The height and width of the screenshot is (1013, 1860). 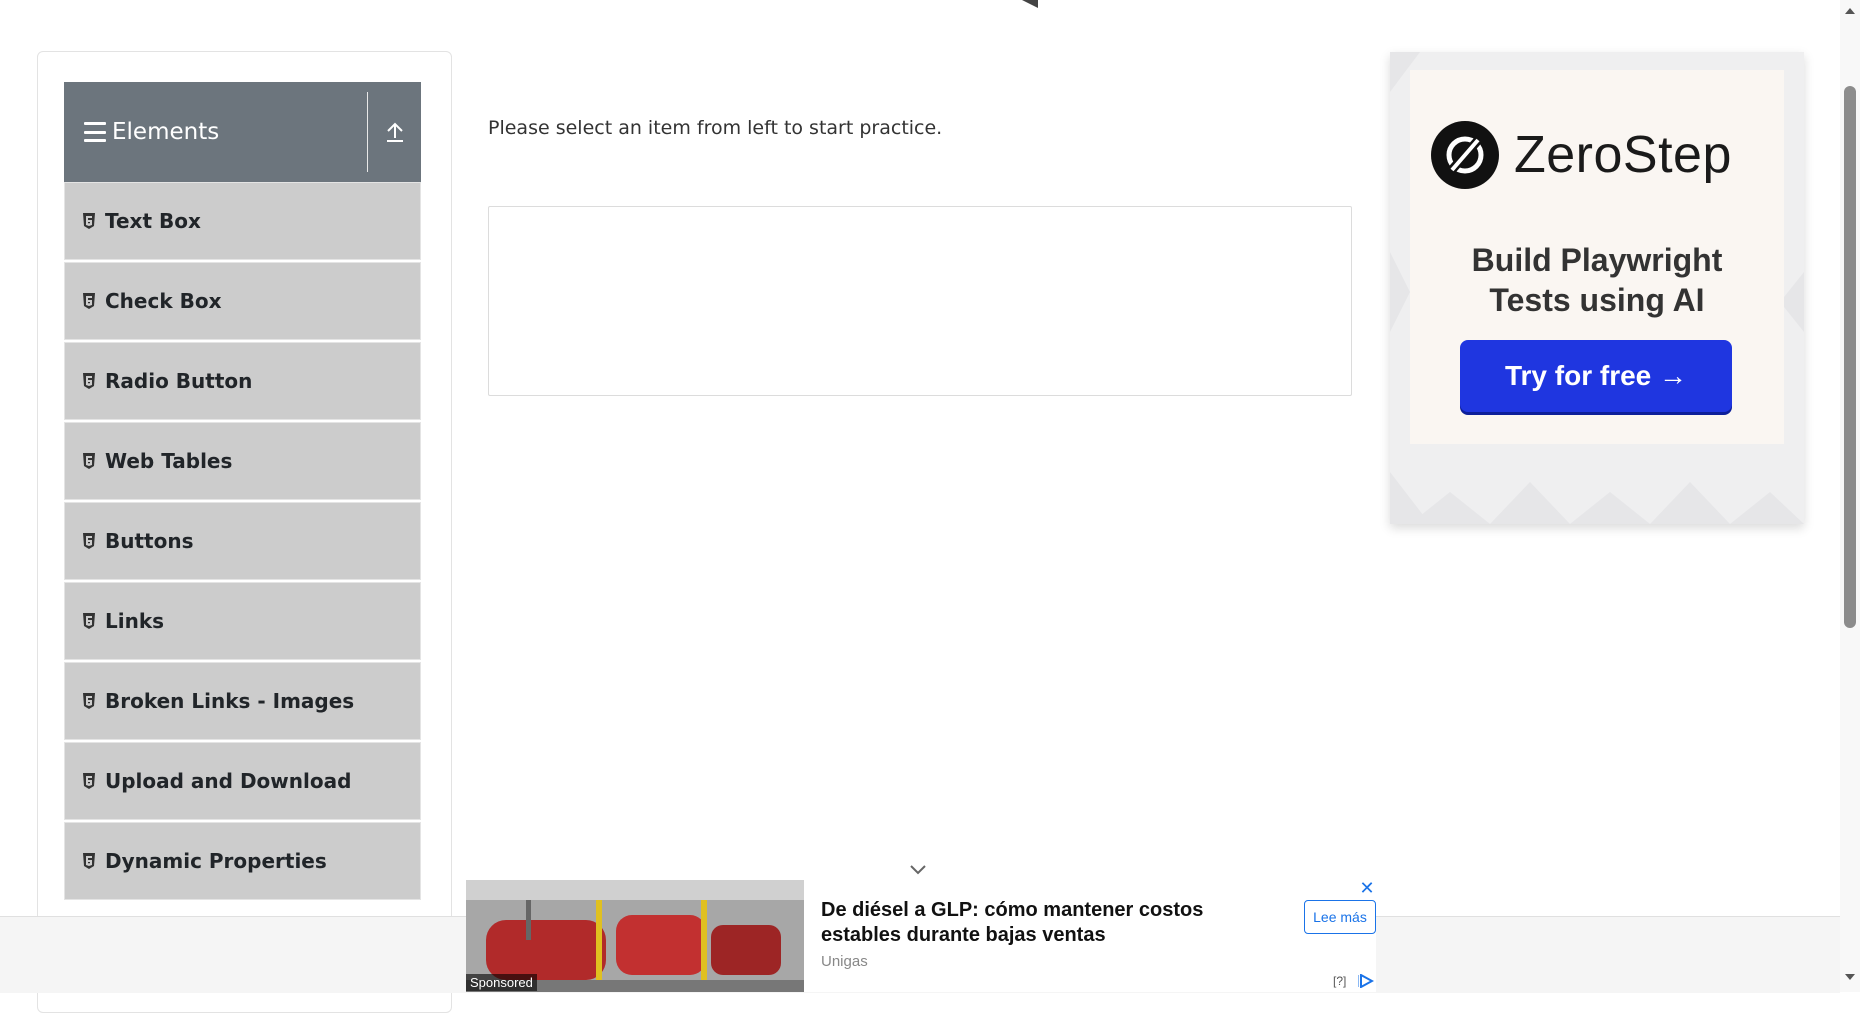 What do you see at coordinates (1850, 357) in the screenshot?
I see `scrollbar-thumb` at bounding box center [1850, 357].